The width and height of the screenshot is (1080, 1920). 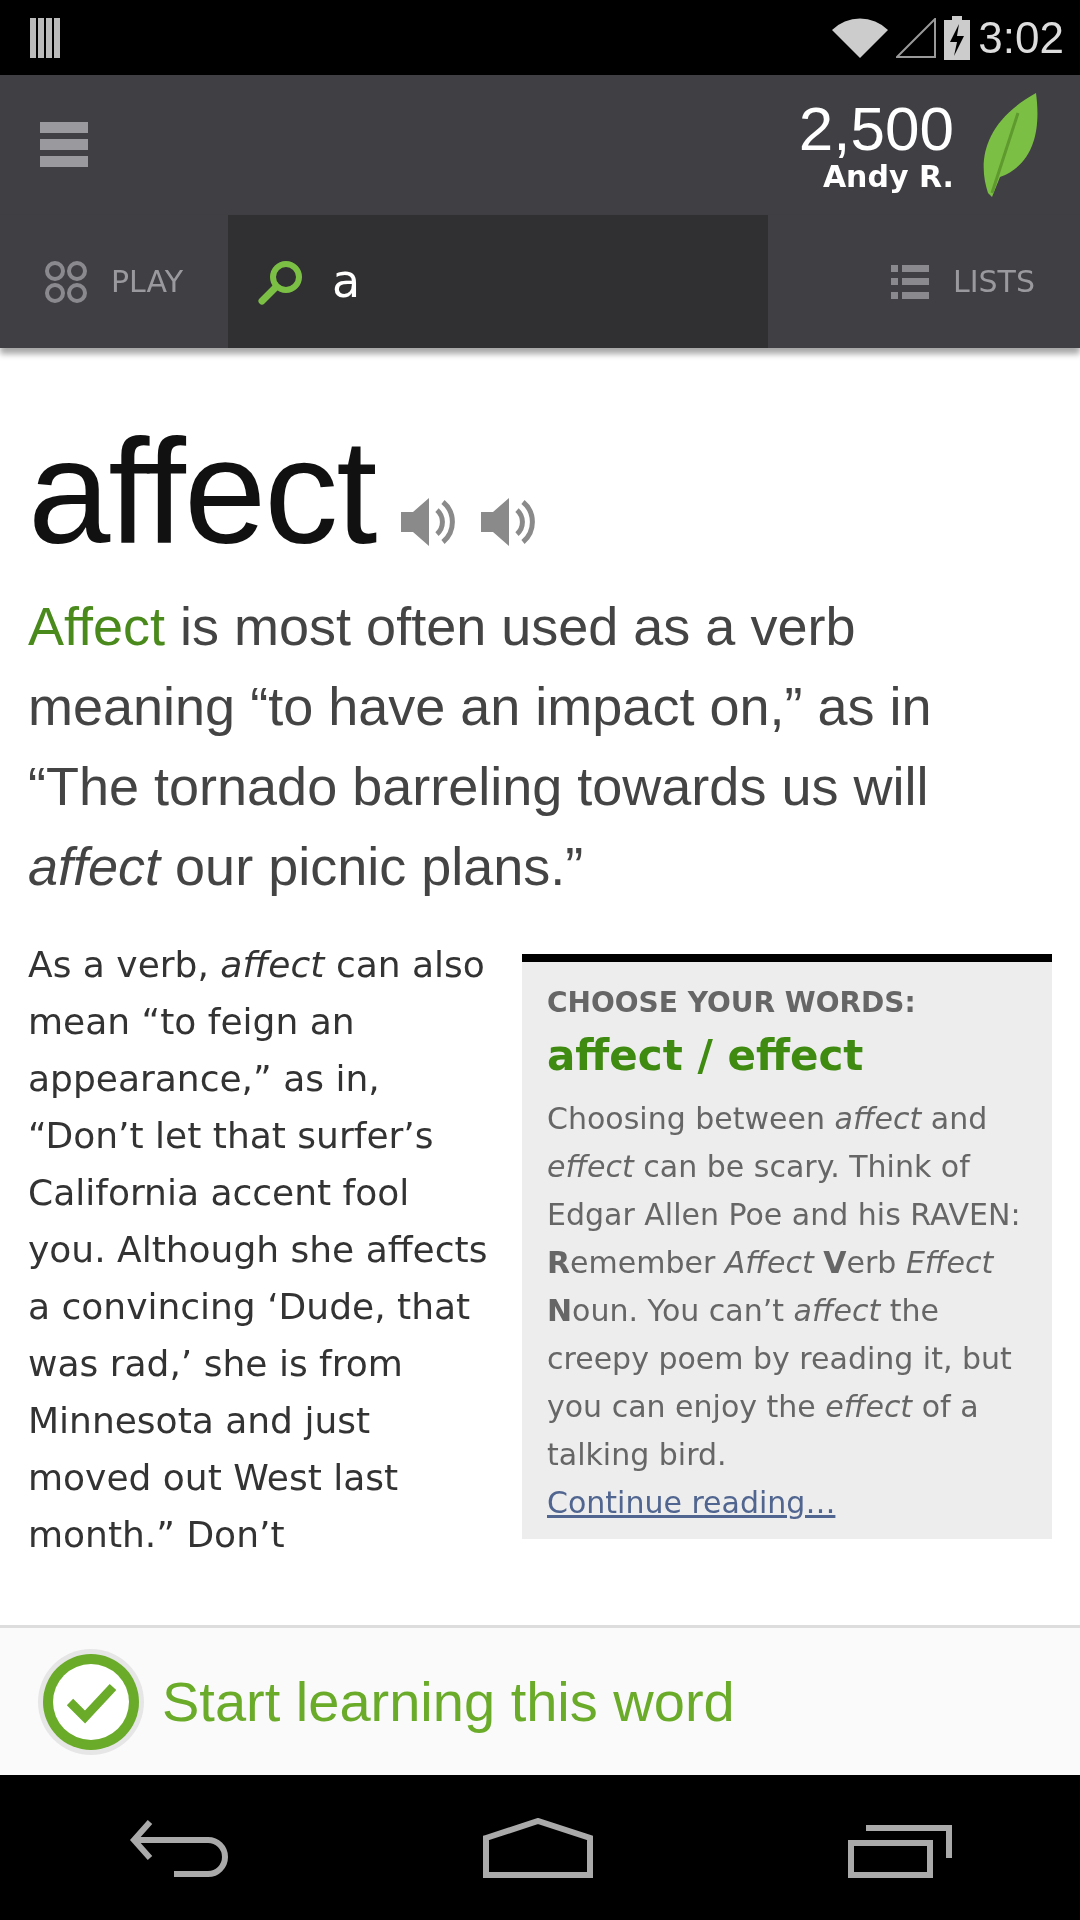 What do you see at coordinates (706, 1056) in the screenshot?
I see `note-title: affect / effect` at bounding box center [706, 1056].